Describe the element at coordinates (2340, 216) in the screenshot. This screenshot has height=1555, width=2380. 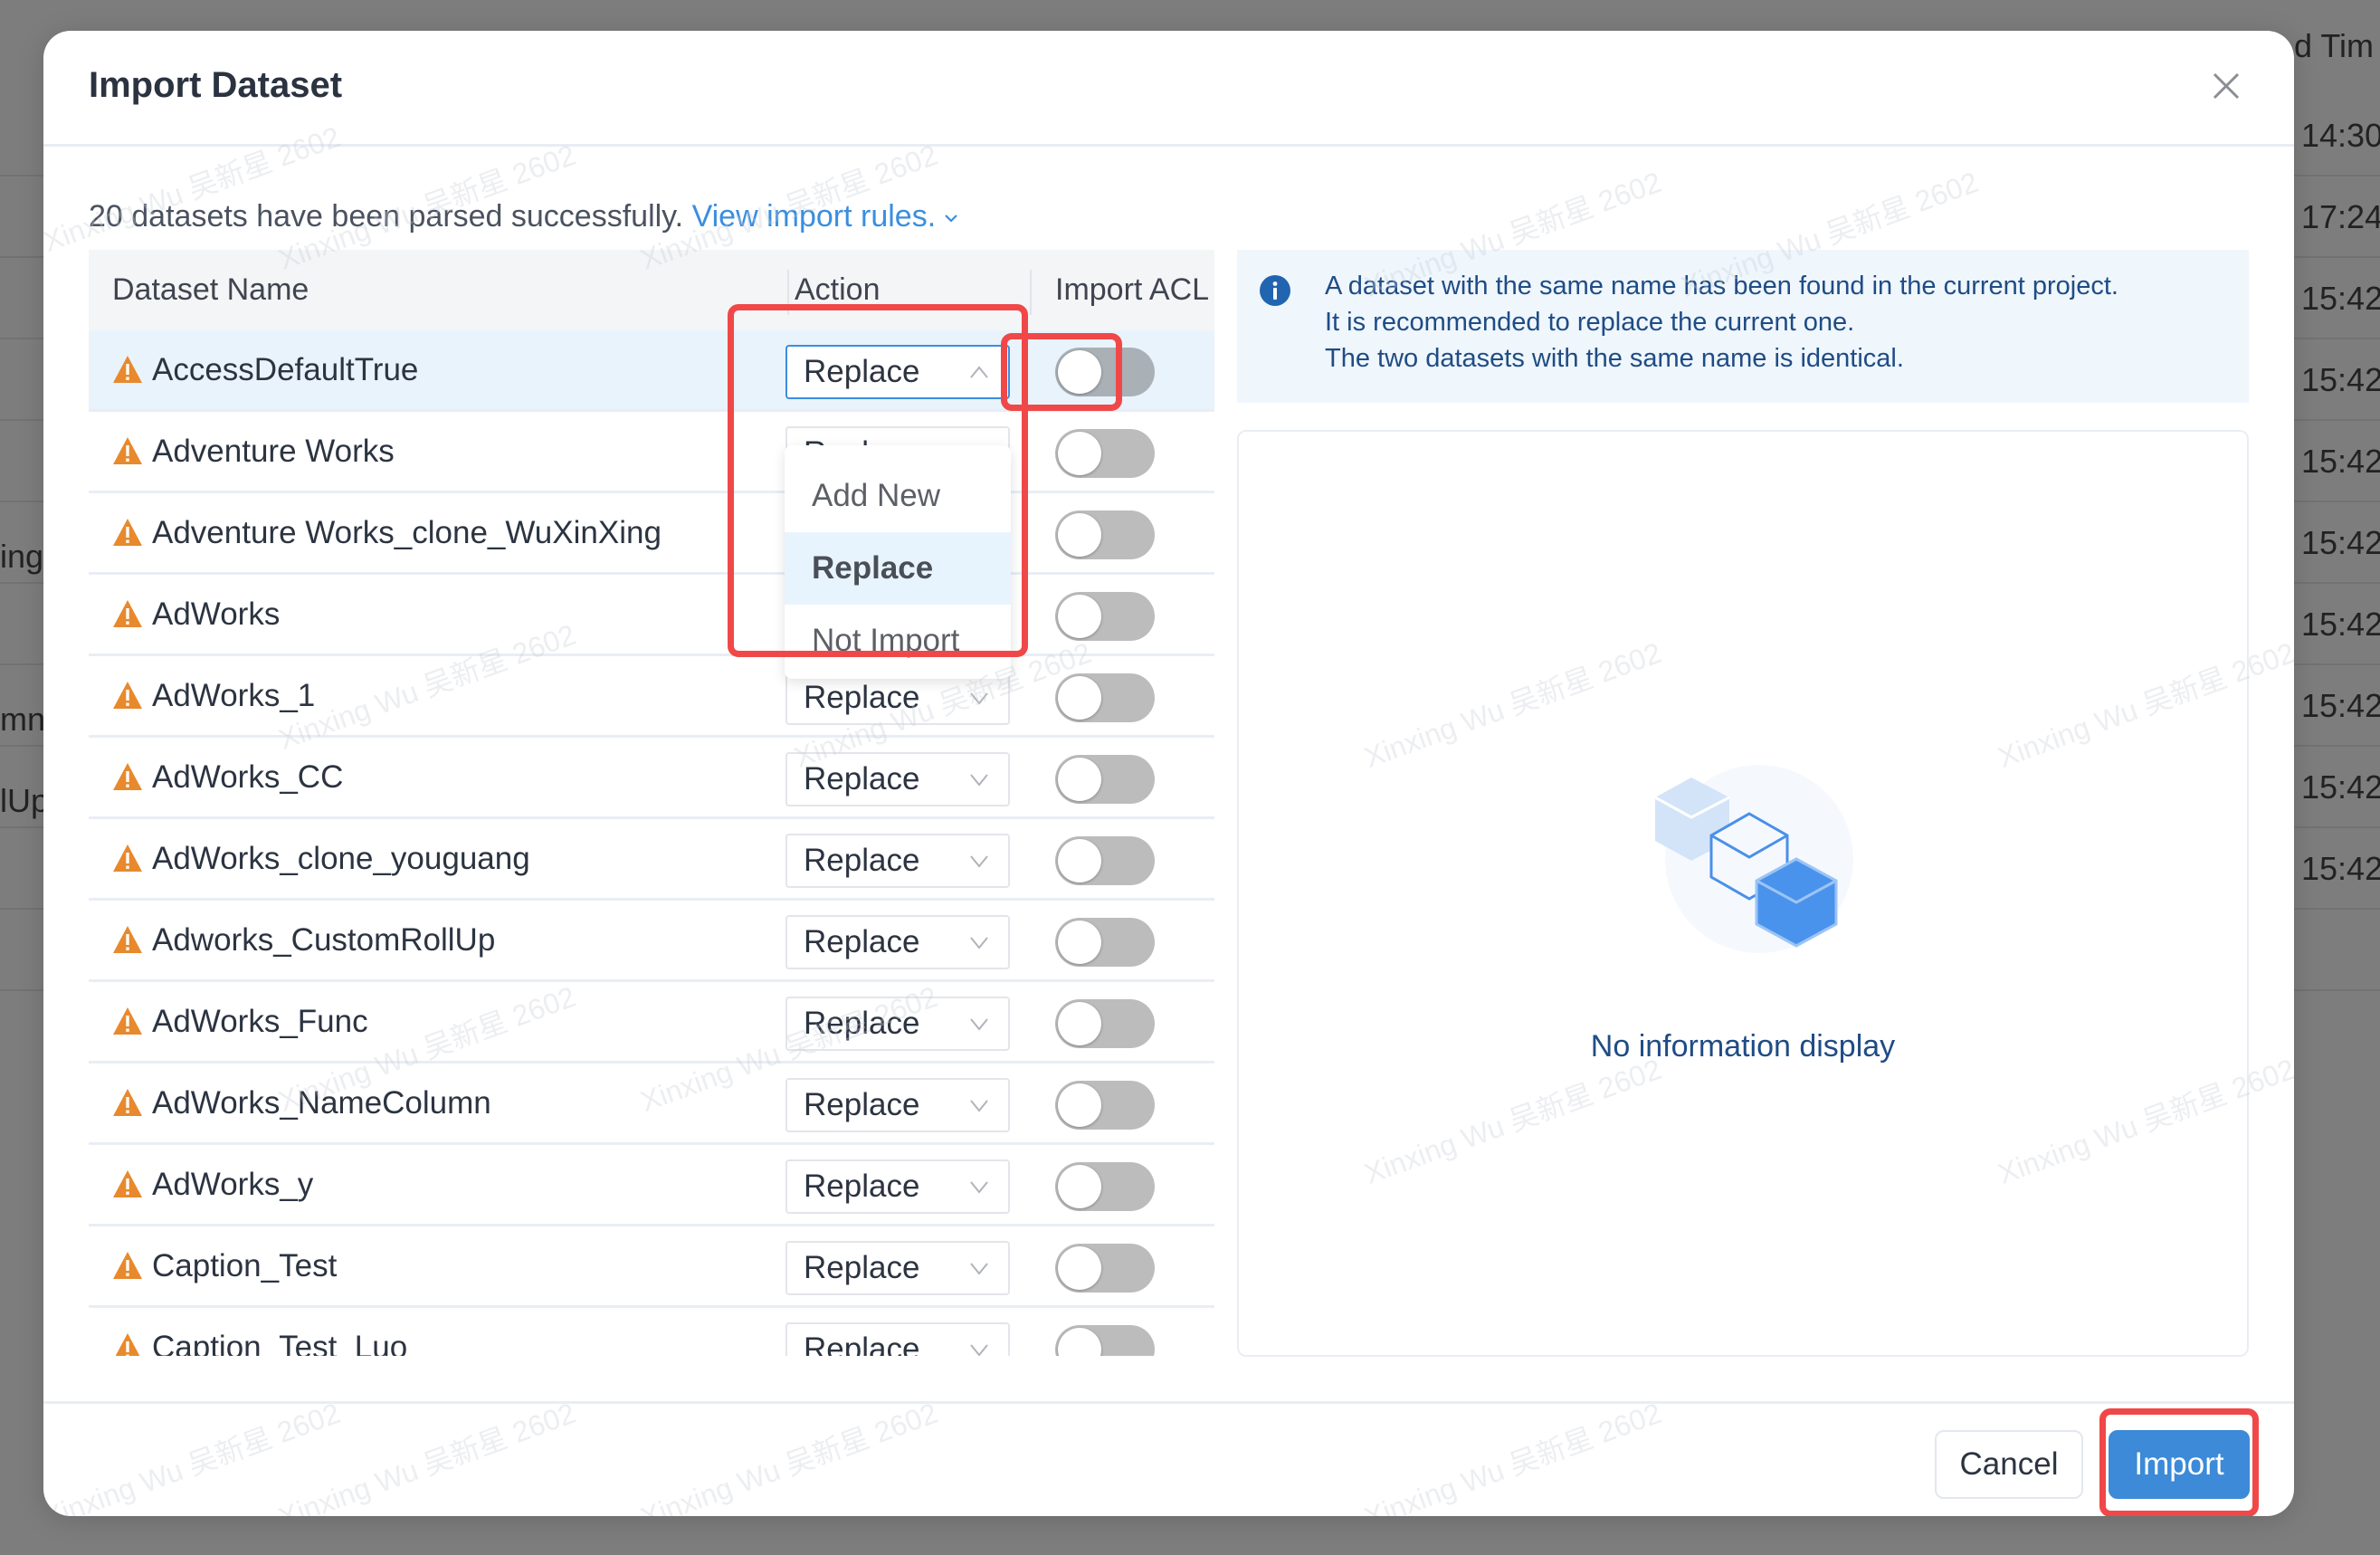
I see `background-time-cell: 17:24` at that location.